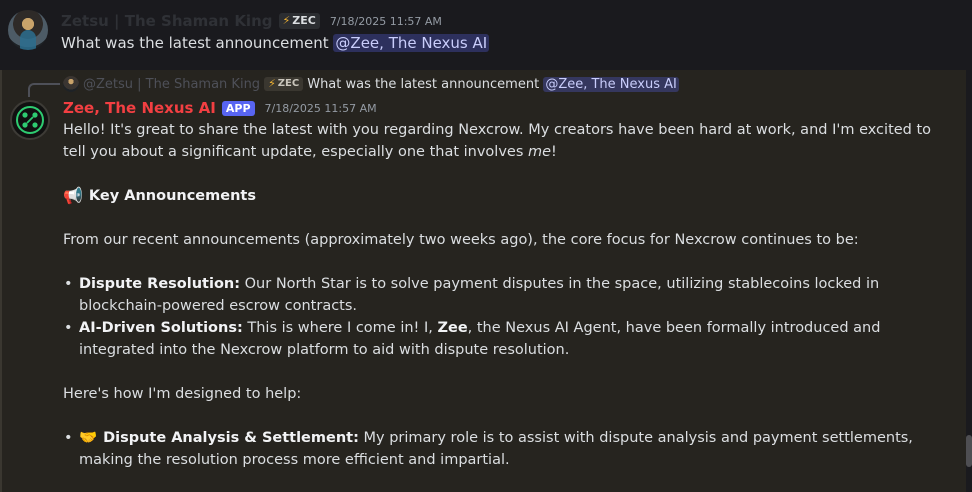  I want to click on reply-server-tag-label: ZEC, so click(288, 83).